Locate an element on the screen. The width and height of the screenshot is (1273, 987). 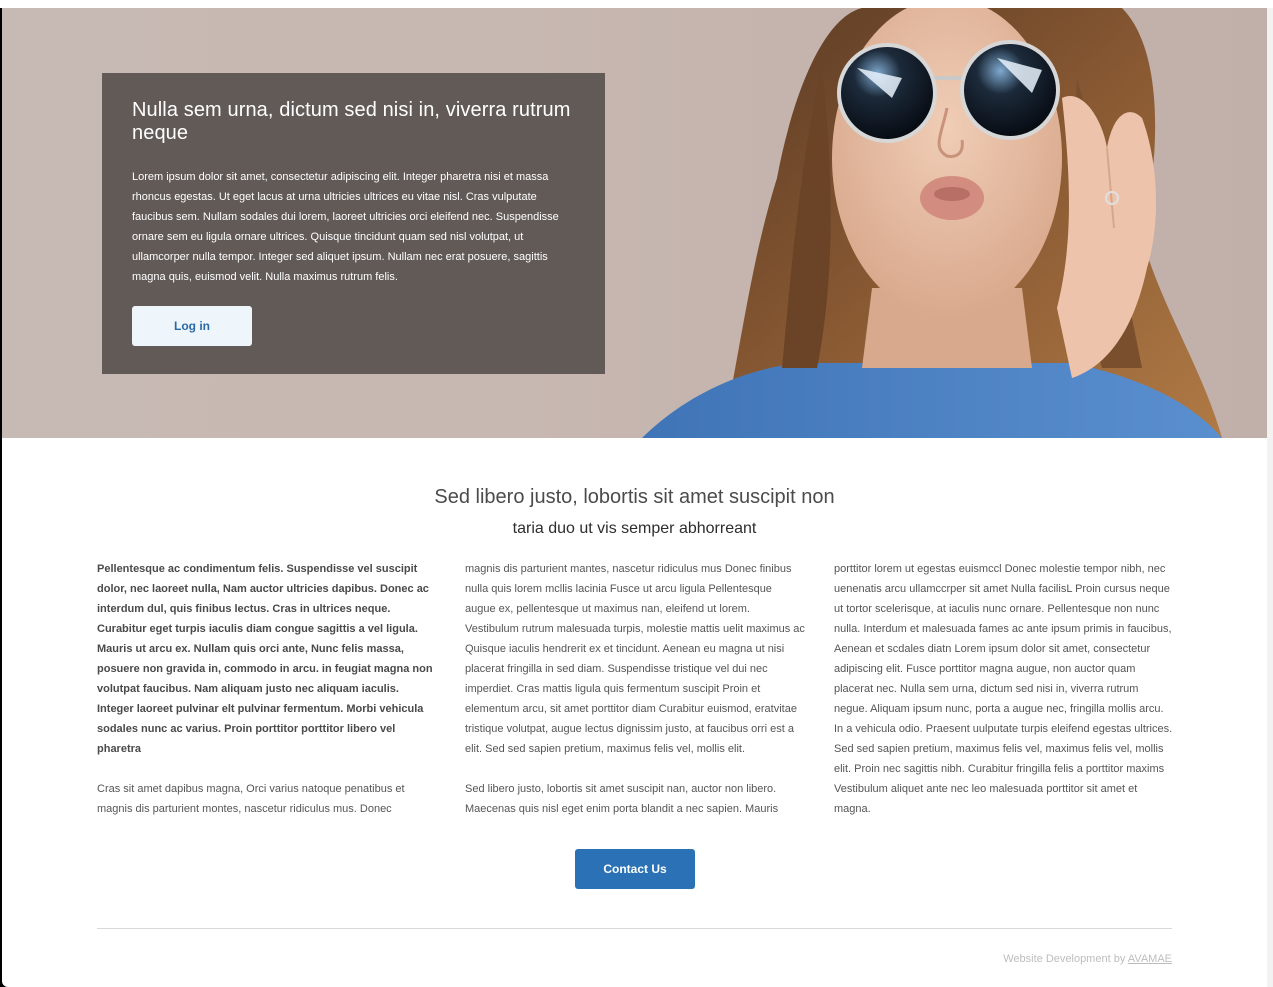
footer-credit-link: AVAMAE is located at coordinates (1150, 959).